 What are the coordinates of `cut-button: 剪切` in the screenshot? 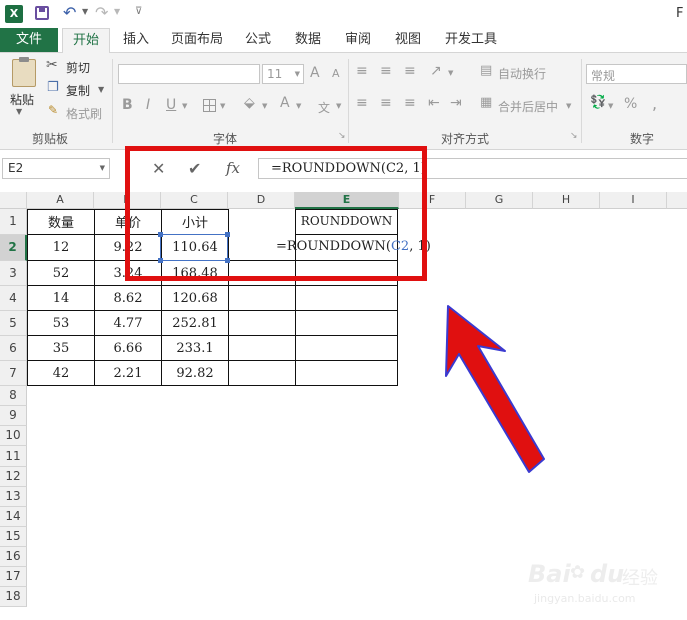 It's located at (78, 67).